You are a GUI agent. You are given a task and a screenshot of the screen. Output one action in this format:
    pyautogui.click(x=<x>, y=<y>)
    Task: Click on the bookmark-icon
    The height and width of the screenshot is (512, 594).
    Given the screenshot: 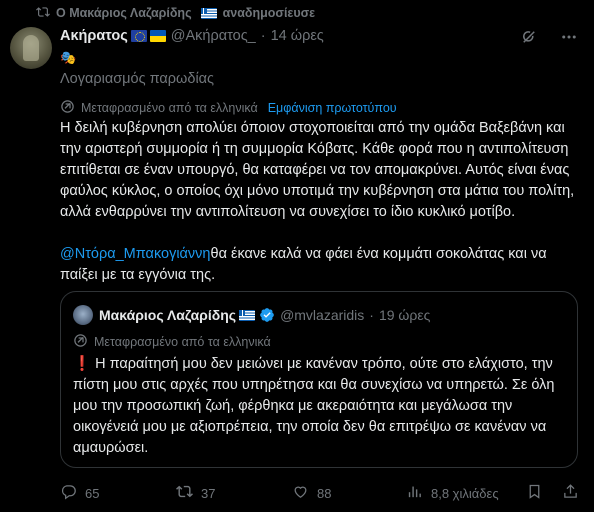 What is the action you would take?
    pyautogui.click(x=534, y=493)
    